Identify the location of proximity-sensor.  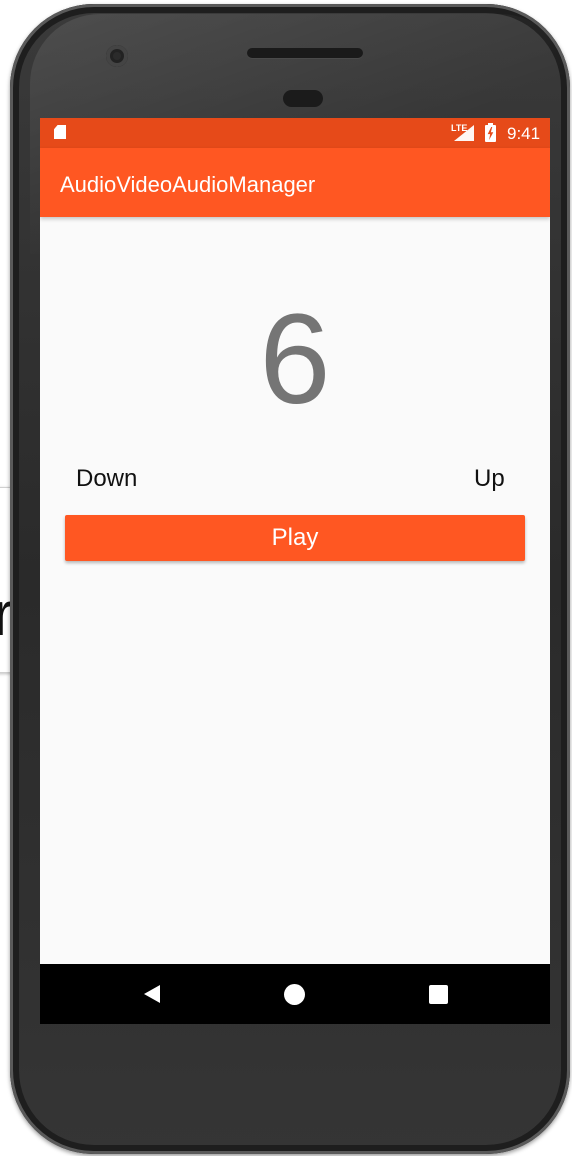
(303, 98).